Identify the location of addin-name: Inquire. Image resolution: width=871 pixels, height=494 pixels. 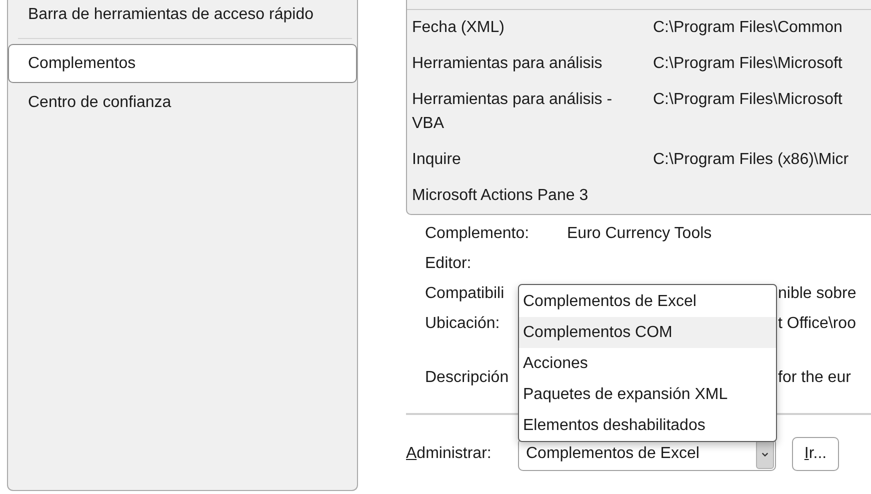
(532, 160).